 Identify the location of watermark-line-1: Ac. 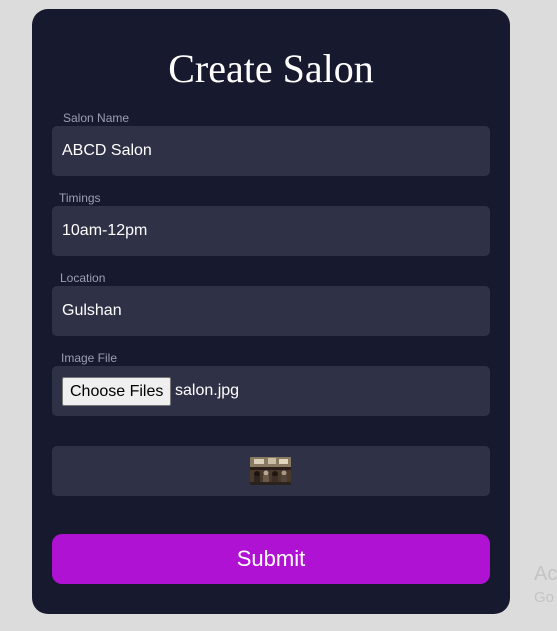
(545, 574).